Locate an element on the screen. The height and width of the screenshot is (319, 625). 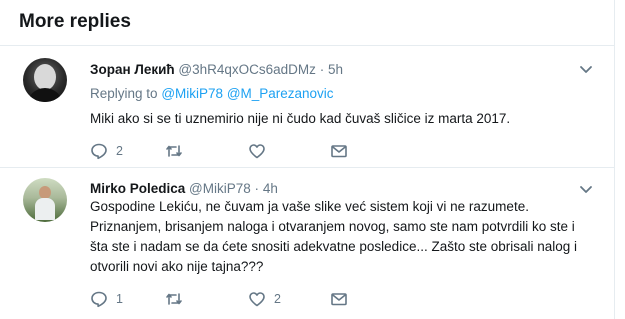
user-handle: @MikiP78 is located at coordinates (220, 188).